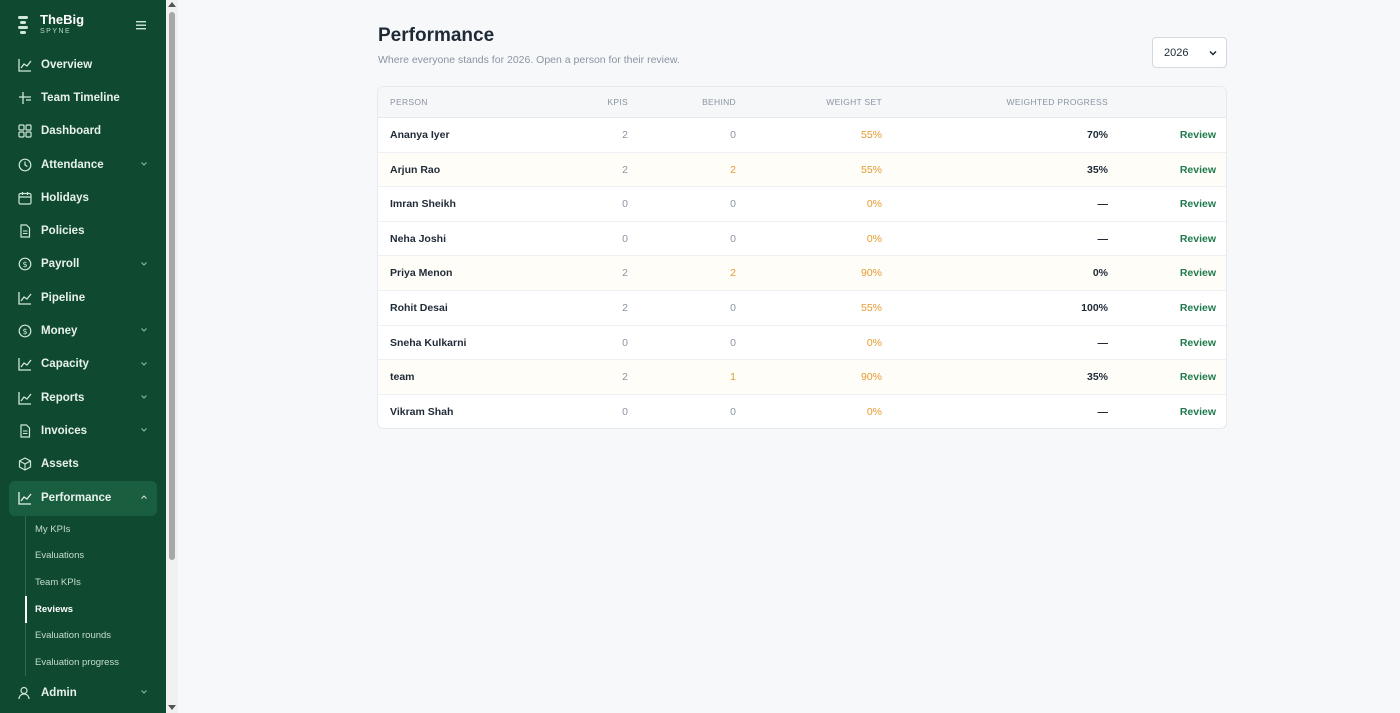 The height and width of the screenshot is (713, 1400). Describe the element at coordinates (802, 411) in the screenshot. I see `table-row: Vikram Shah 0 0 0% — Review` at that location.